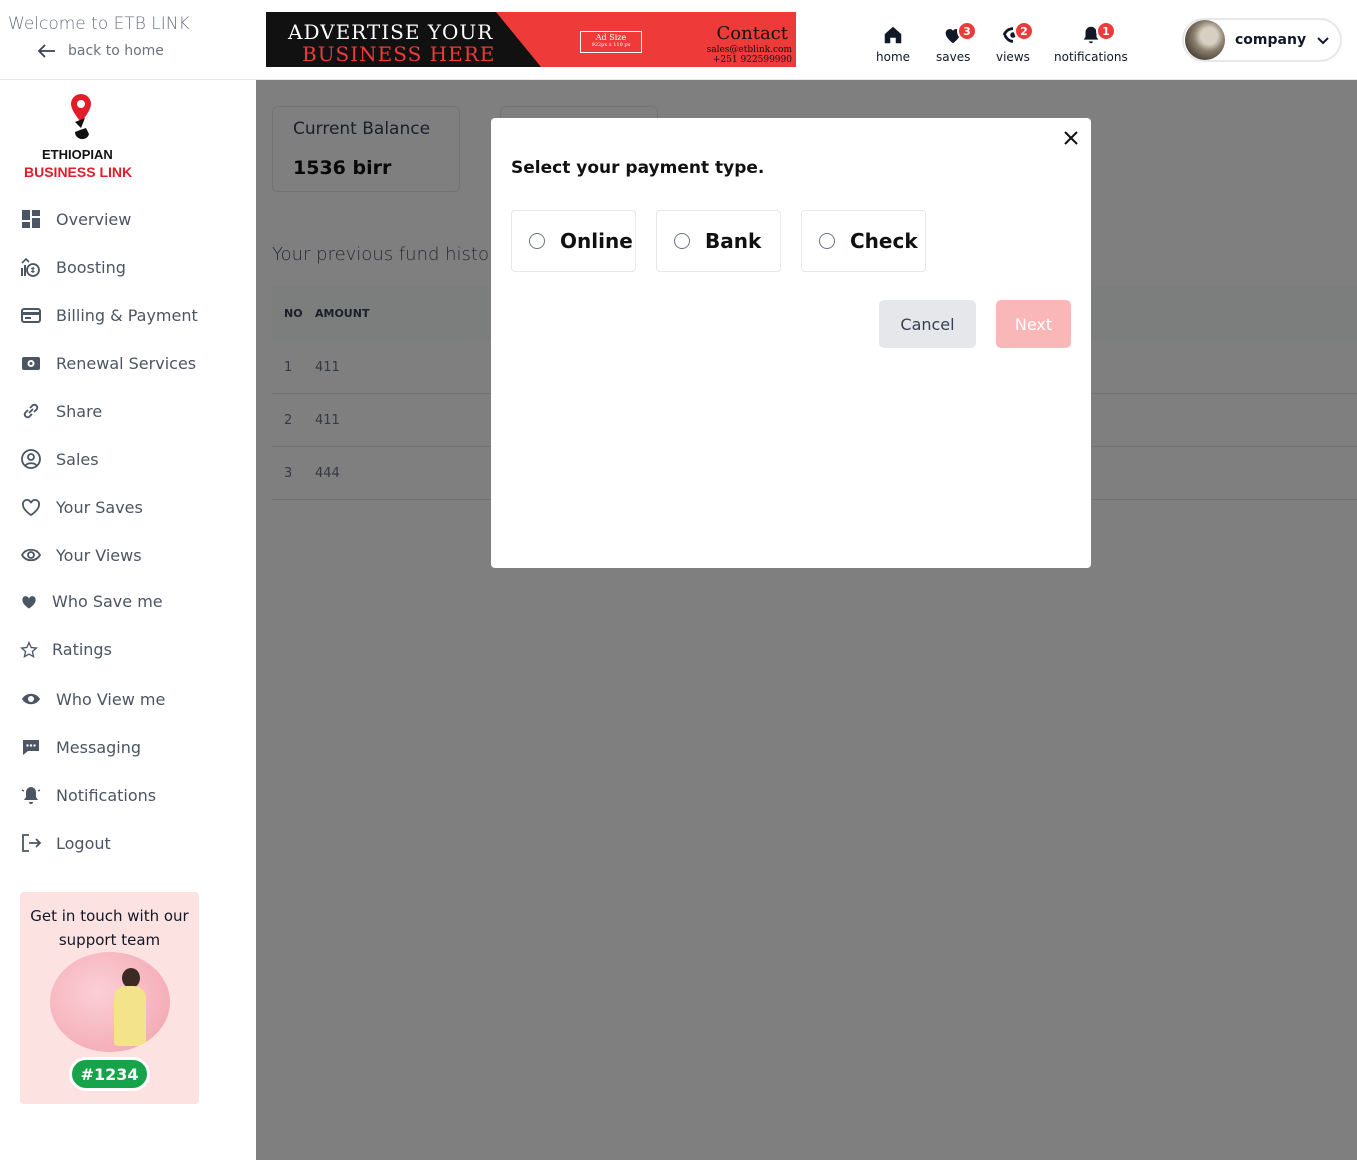 The image size is (1357, 1160). I want to click on cash-icon, so click(31, 363).